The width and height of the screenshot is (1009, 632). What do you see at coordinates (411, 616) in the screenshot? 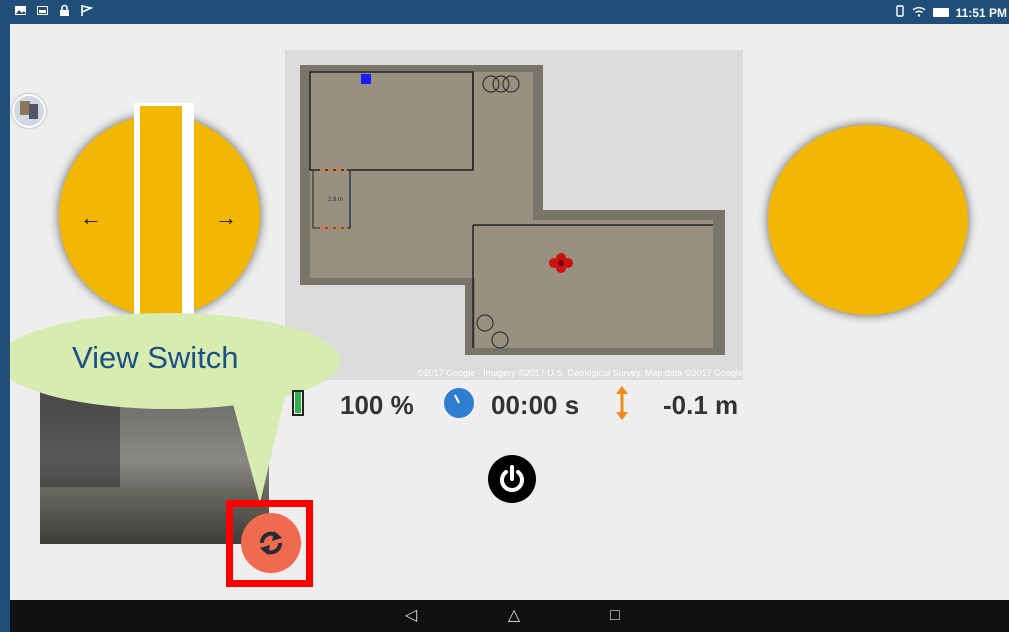
I see `back-icon: ◁` at bounding box center [411, 616].